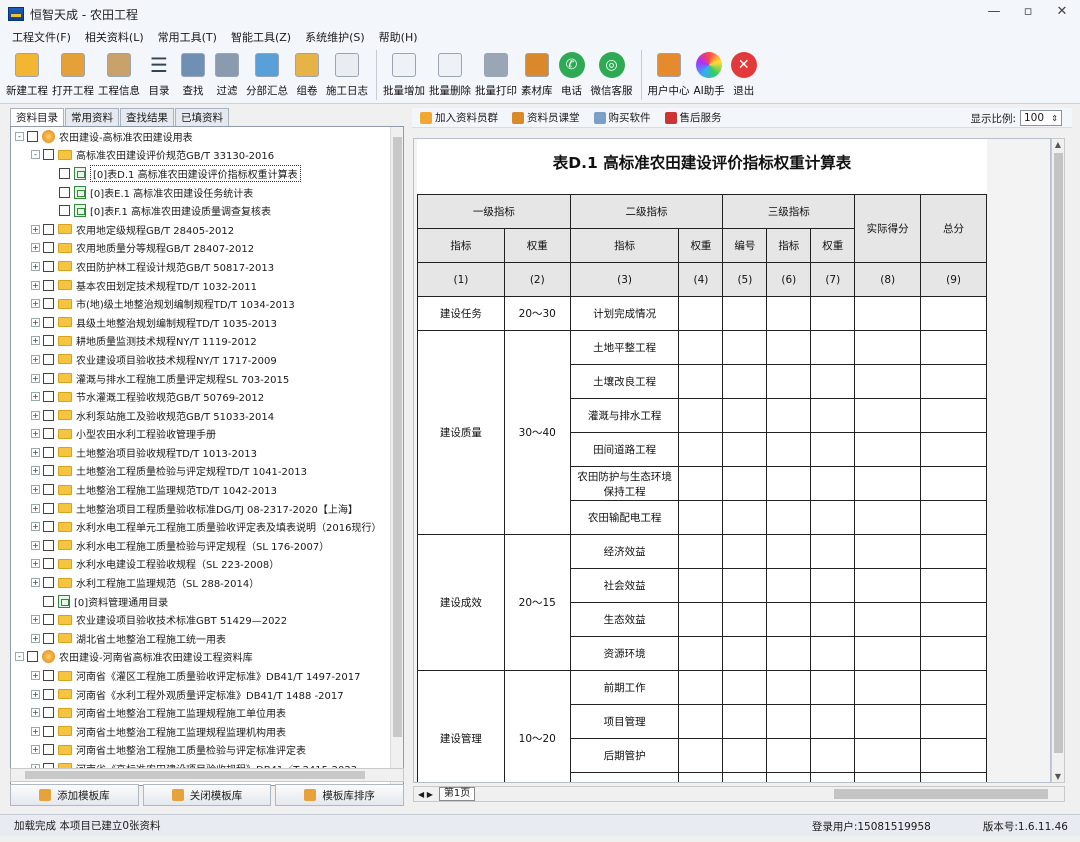  Describe the element at coordinates (207, 210) in the screenshot. I see `tree-item: [0]表F.1 高标准农田建设质量调查复核表` at that location.